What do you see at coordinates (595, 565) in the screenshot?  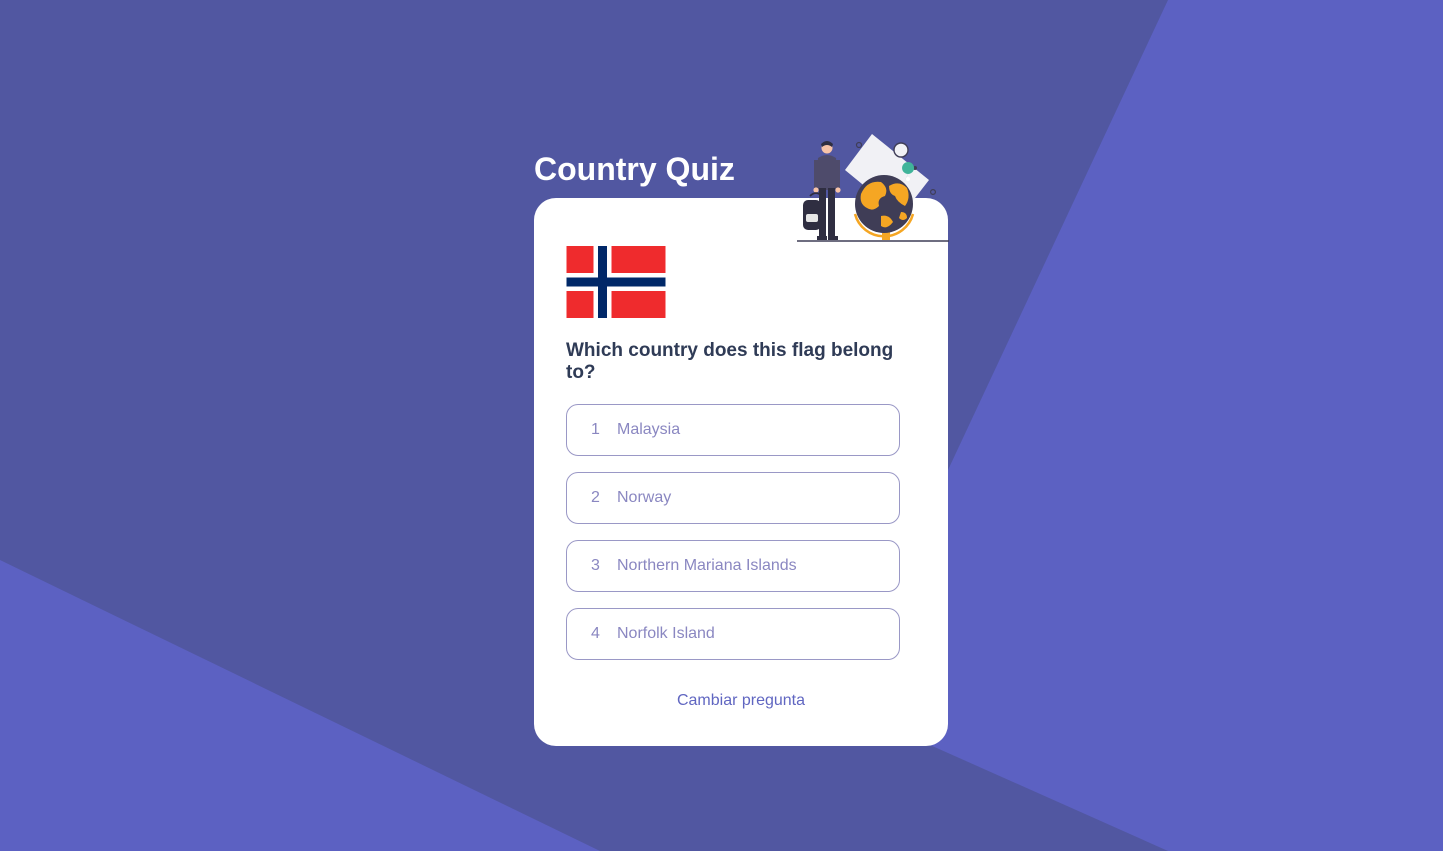 I see `option-number: 3` at bounding box center [595, 565].